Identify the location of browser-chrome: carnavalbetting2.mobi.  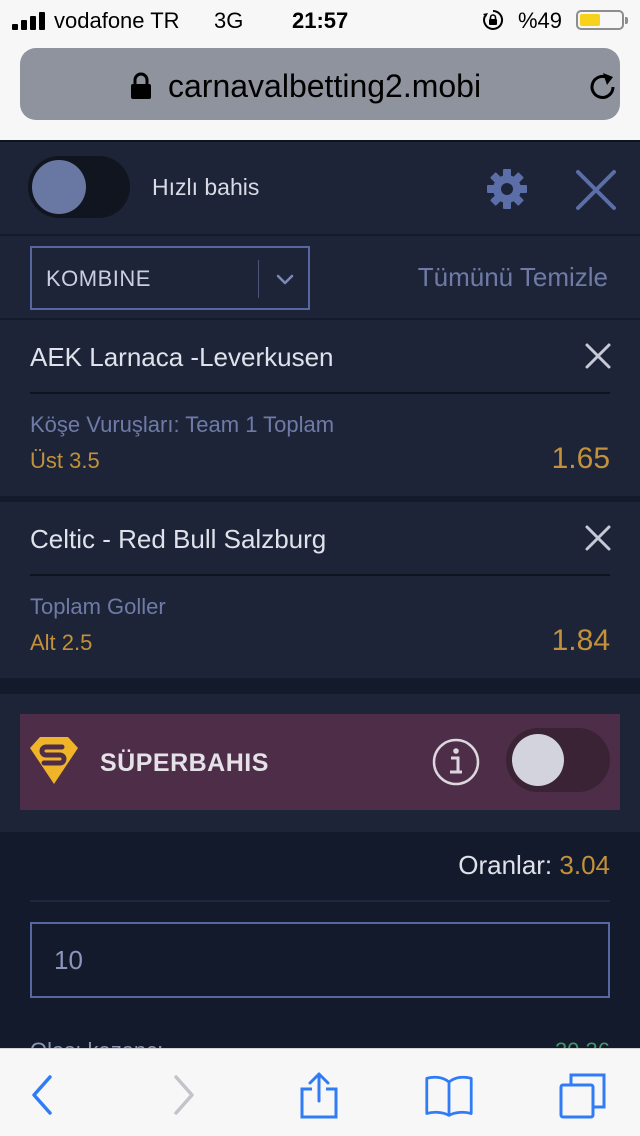
(320, 90).